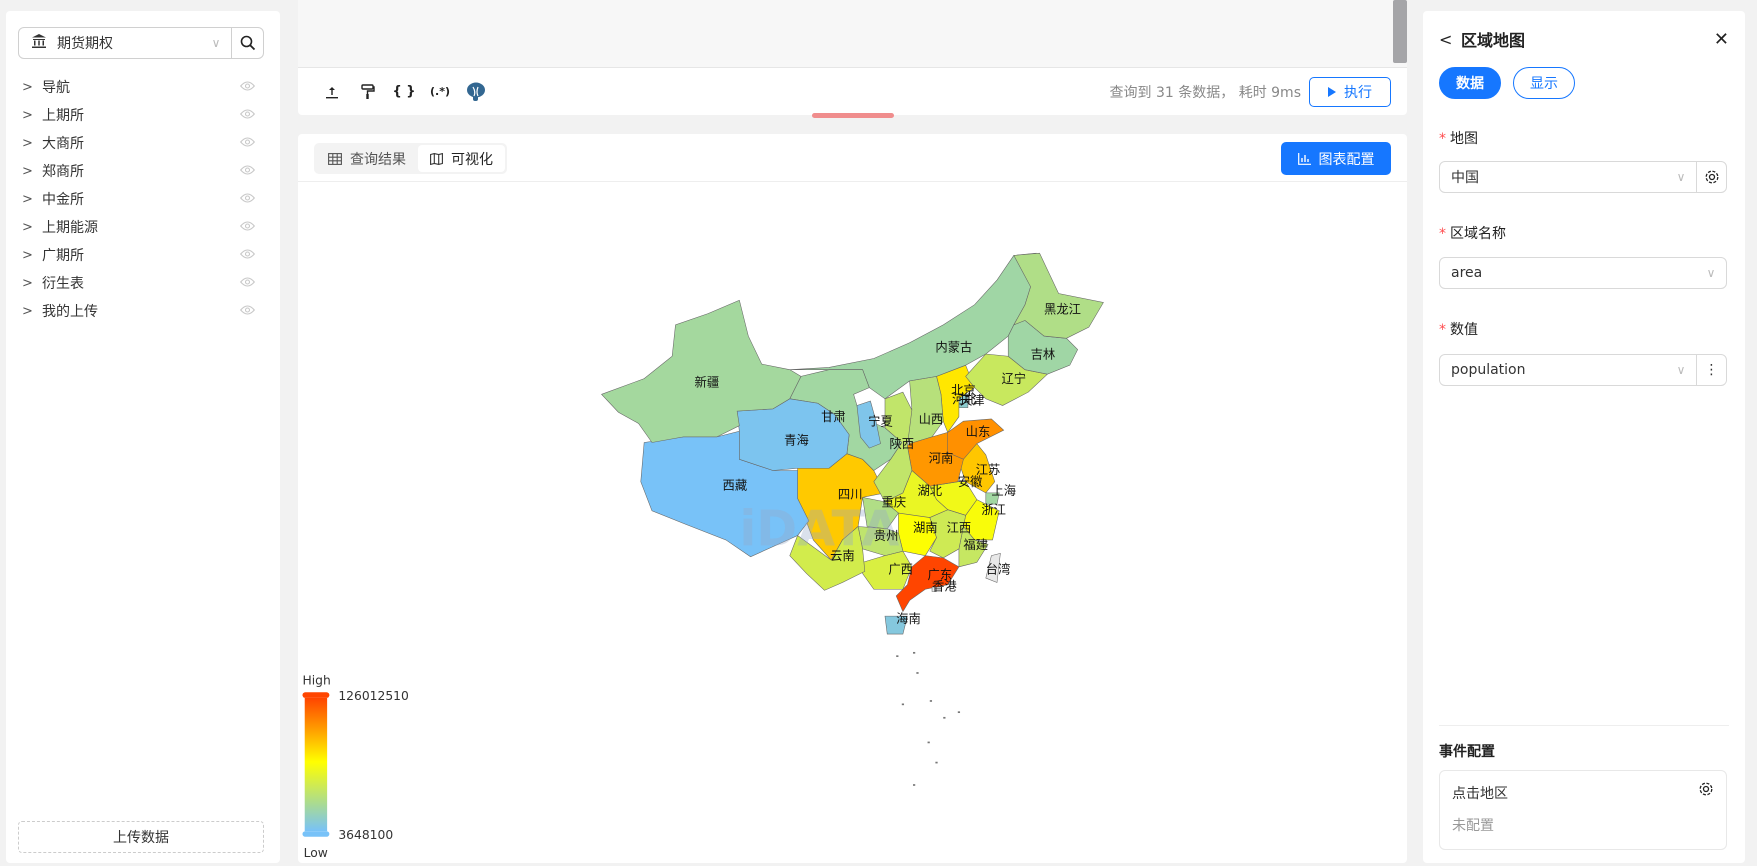 The width and height of the screenshot is (1757, 866). What do you see at coordinates (975, 544) in the screenshot?
I see `region-label: 福建` at bounding box center [975, 544].